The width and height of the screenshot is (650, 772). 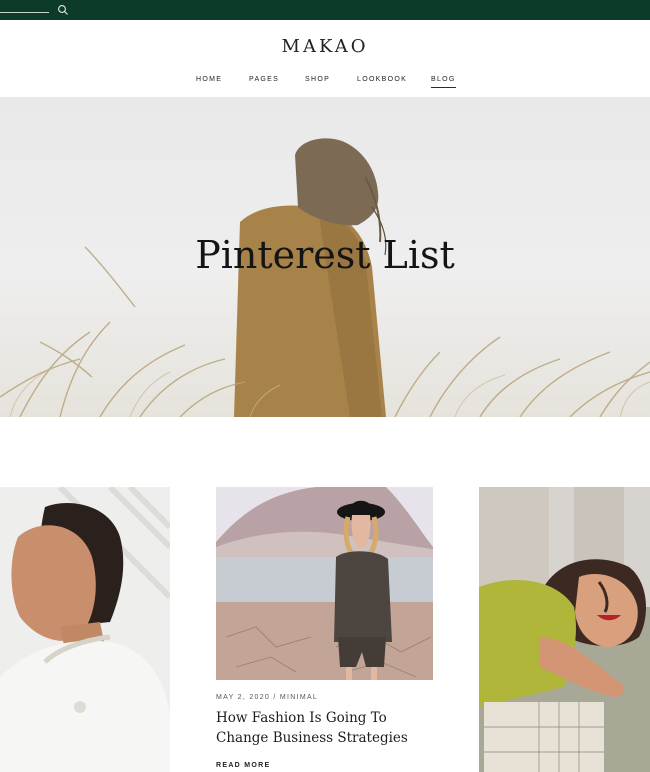 I want to click on post-image-left, so click(x=85, y=629).